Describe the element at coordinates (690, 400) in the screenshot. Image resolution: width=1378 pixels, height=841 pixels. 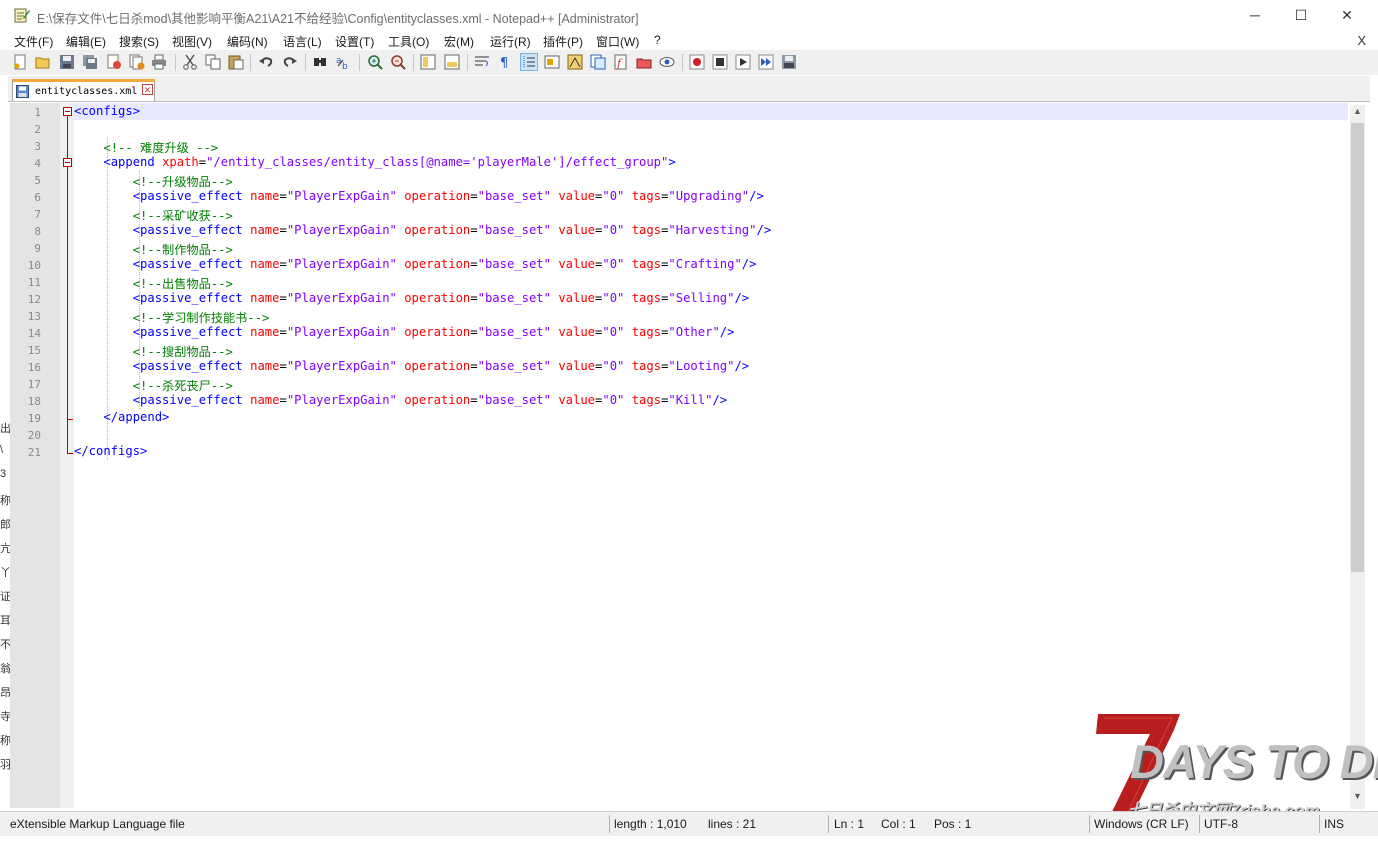
I see `code-token: "Kill"` at that location.